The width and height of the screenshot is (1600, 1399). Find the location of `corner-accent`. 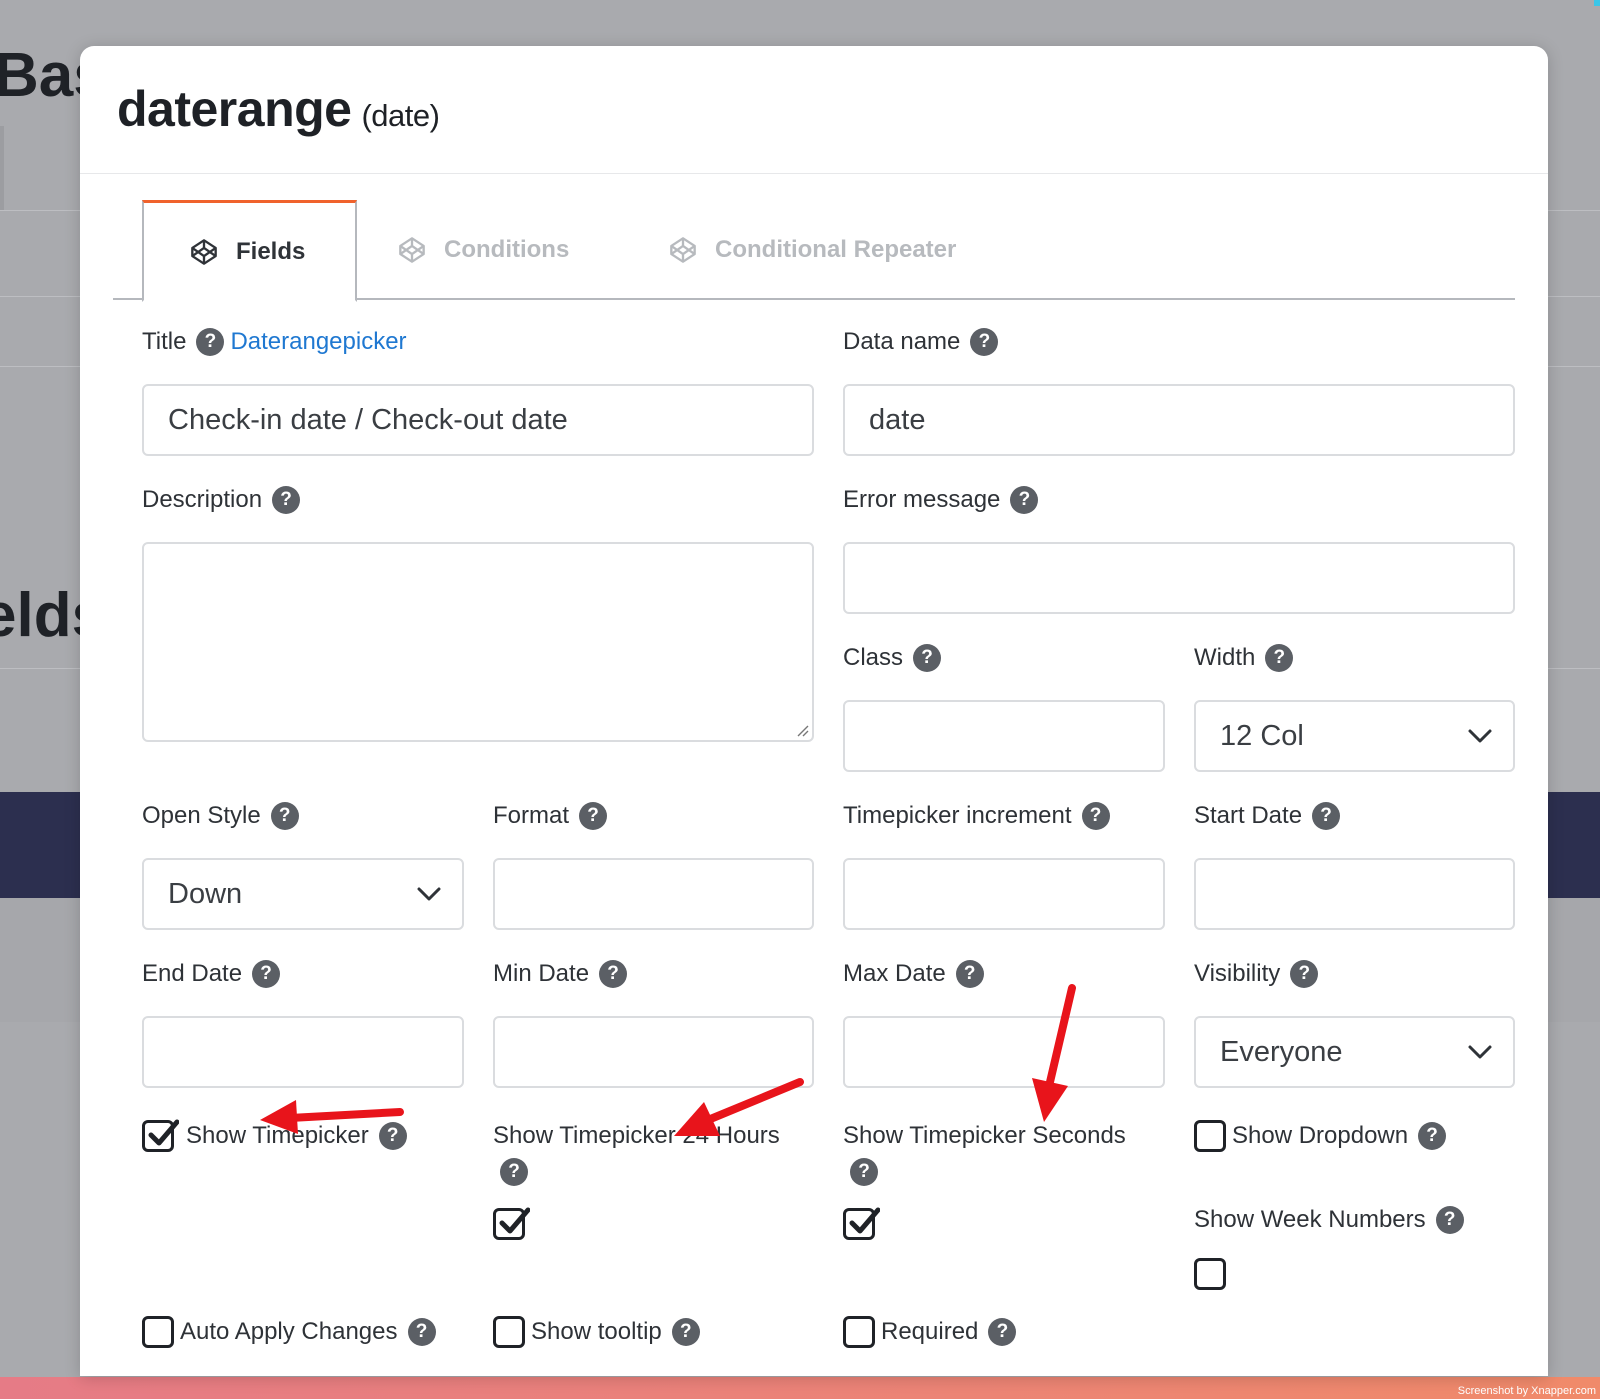

corner-accent is located at coordinates (1597, 3).